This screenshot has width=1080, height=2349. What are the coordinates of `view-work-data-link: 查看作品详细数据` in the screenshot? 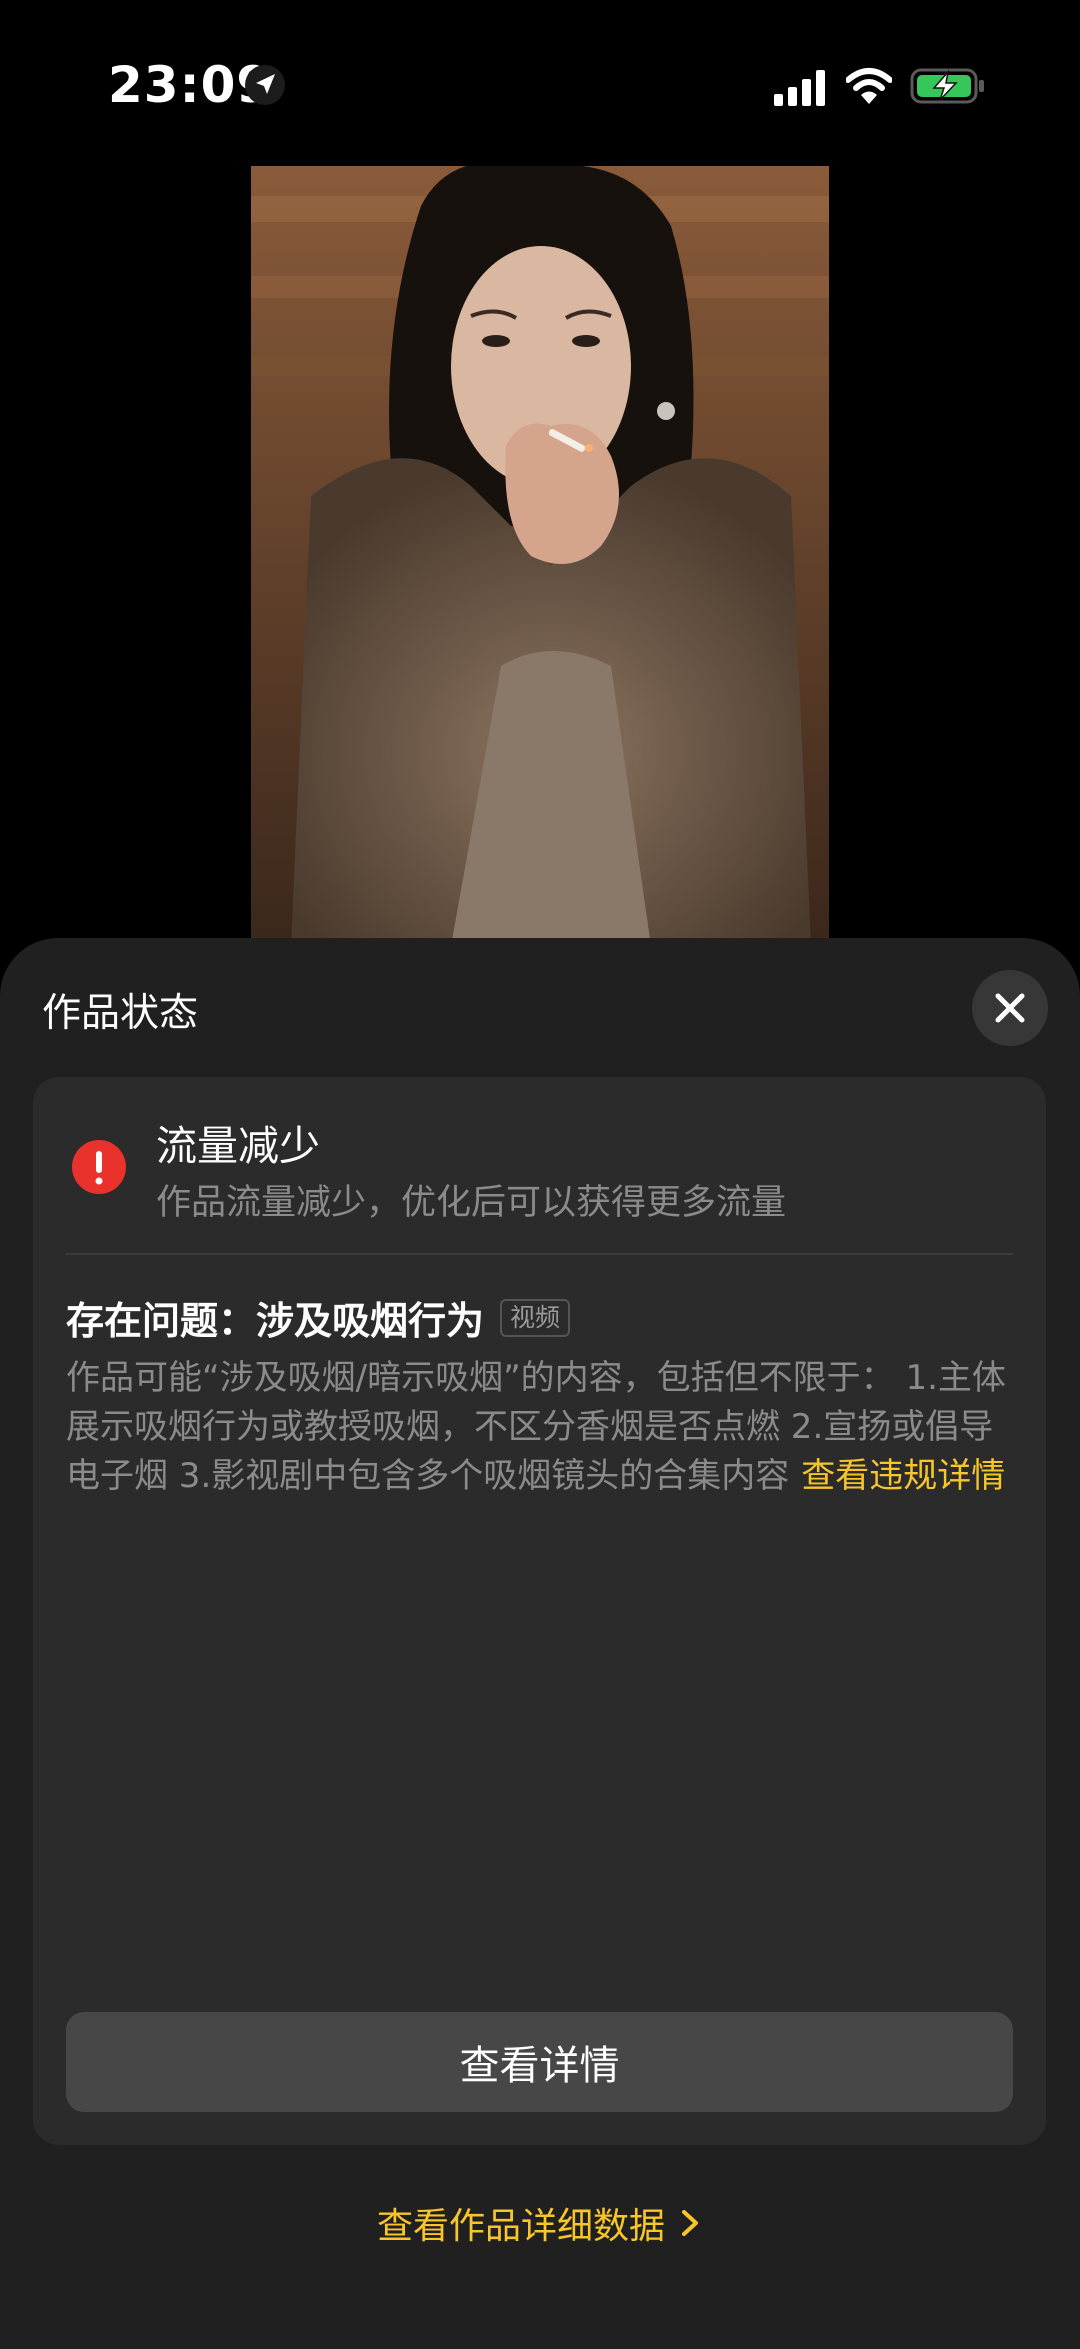 It's located at (540, 2223).